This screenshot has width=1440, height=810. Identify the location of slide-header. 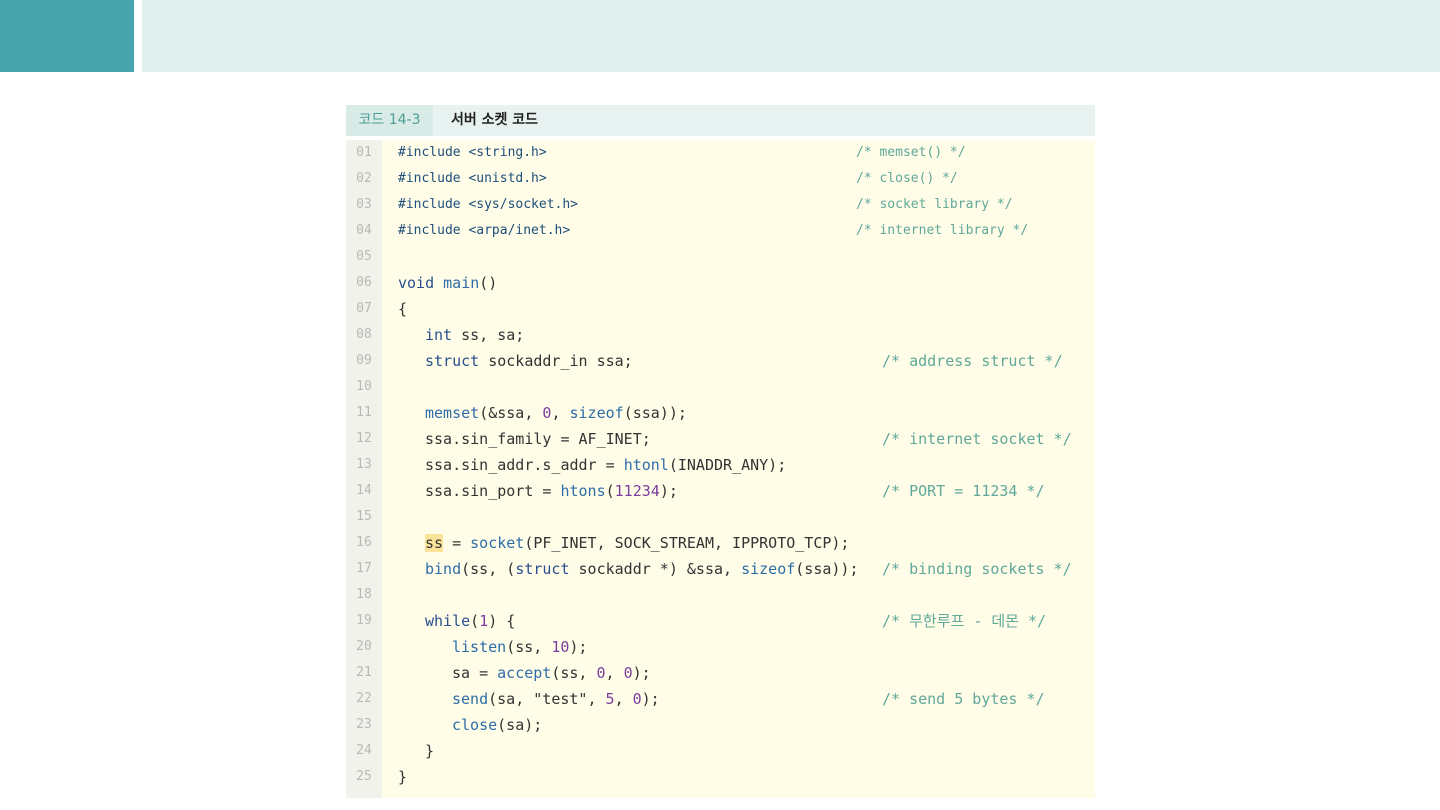
(720, 36).